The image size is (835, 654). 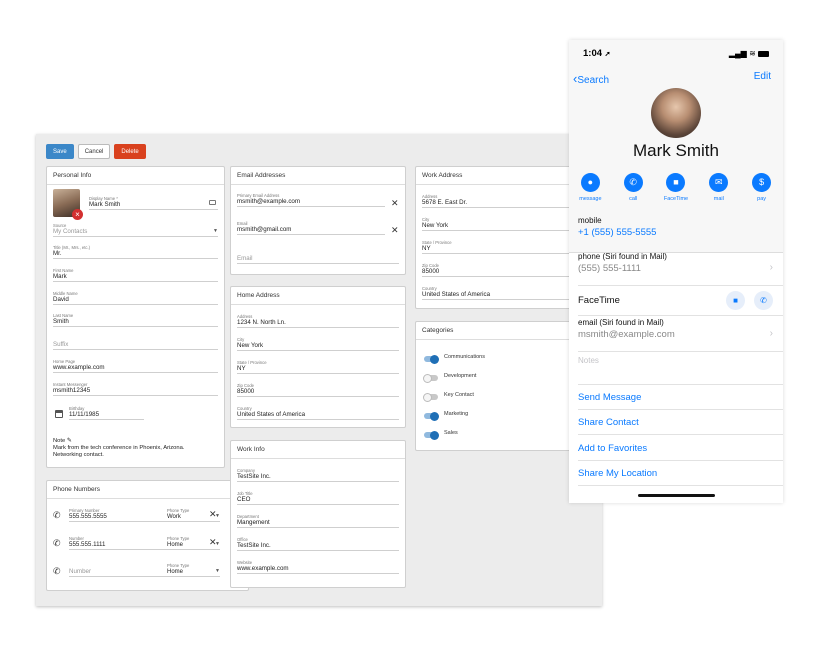 I want to click on save-button: Save, so click(x=60, y=151).